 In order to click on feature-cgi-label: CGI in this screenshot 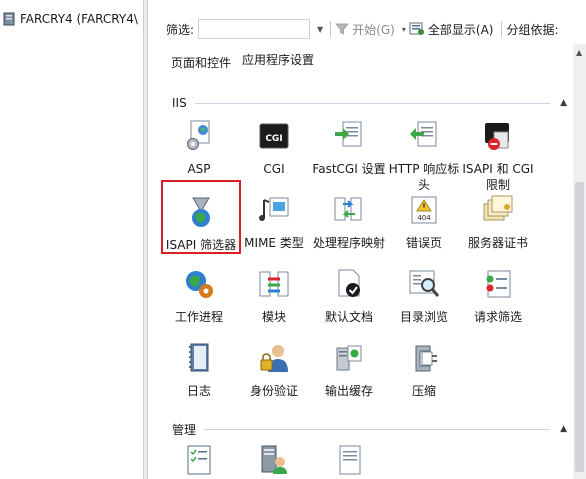, I will do `click(274, 169)`.